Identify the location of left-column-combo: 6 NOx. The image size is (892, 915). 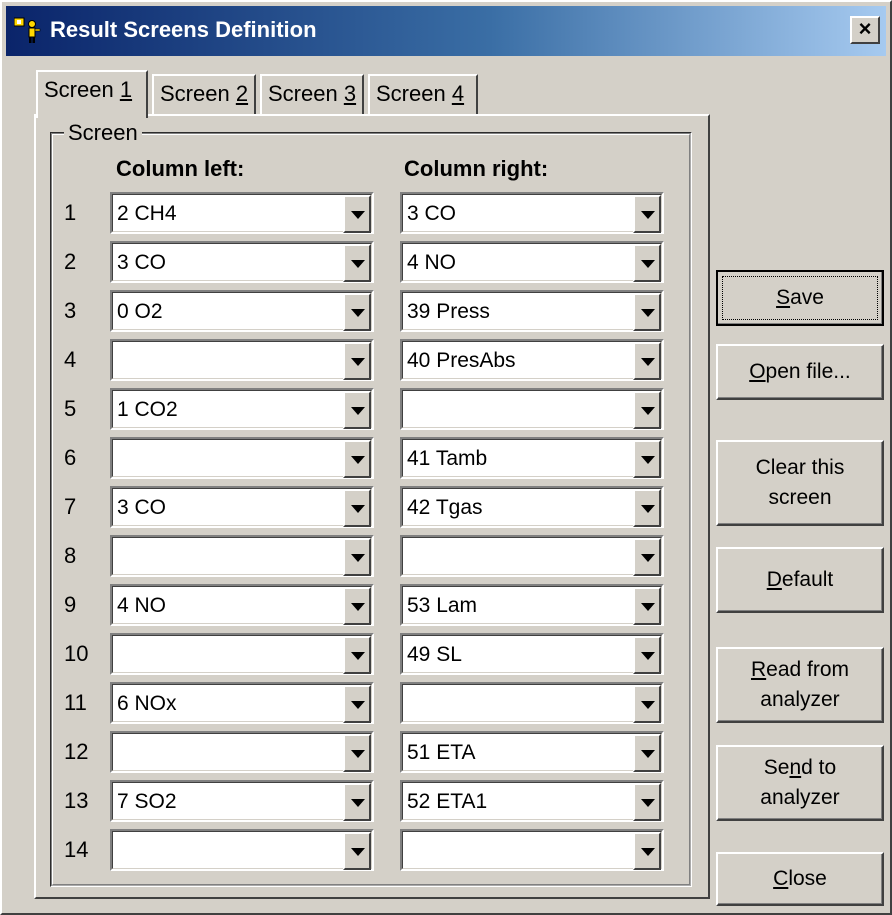
(242, 703).